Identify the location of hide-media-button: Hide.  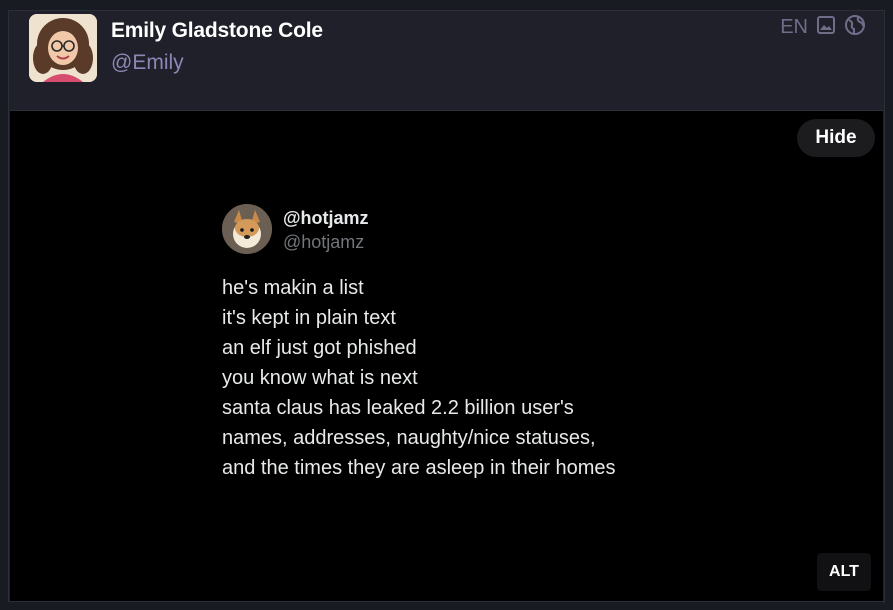
(836, 138).